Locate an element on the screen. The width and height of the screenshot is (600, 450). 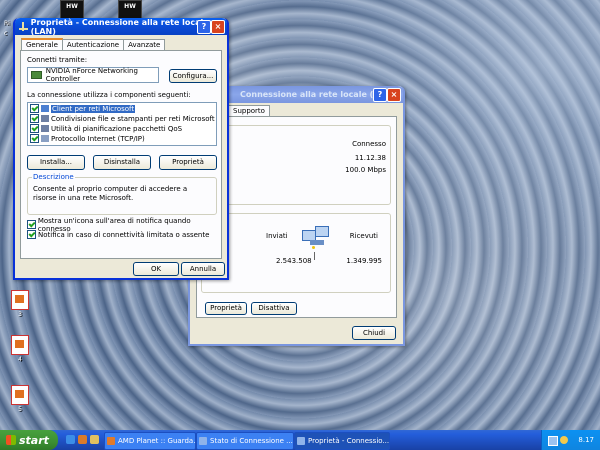
adapter-name: NVIDIA nForce Networking Controller is located at coordinates (91, 75).